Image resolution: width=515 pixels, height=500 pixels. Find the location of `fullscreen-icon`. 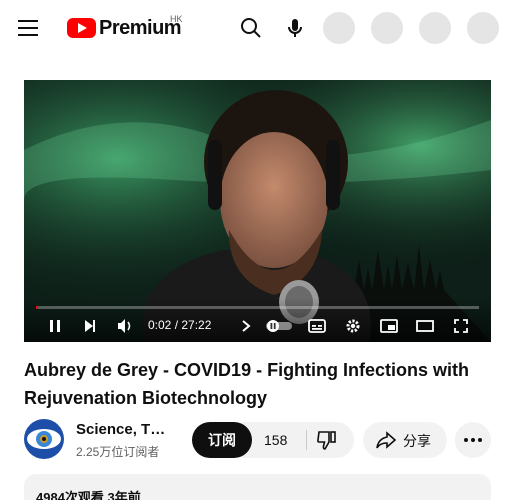

fullscreen-icon is located at coordinates (461, 326).